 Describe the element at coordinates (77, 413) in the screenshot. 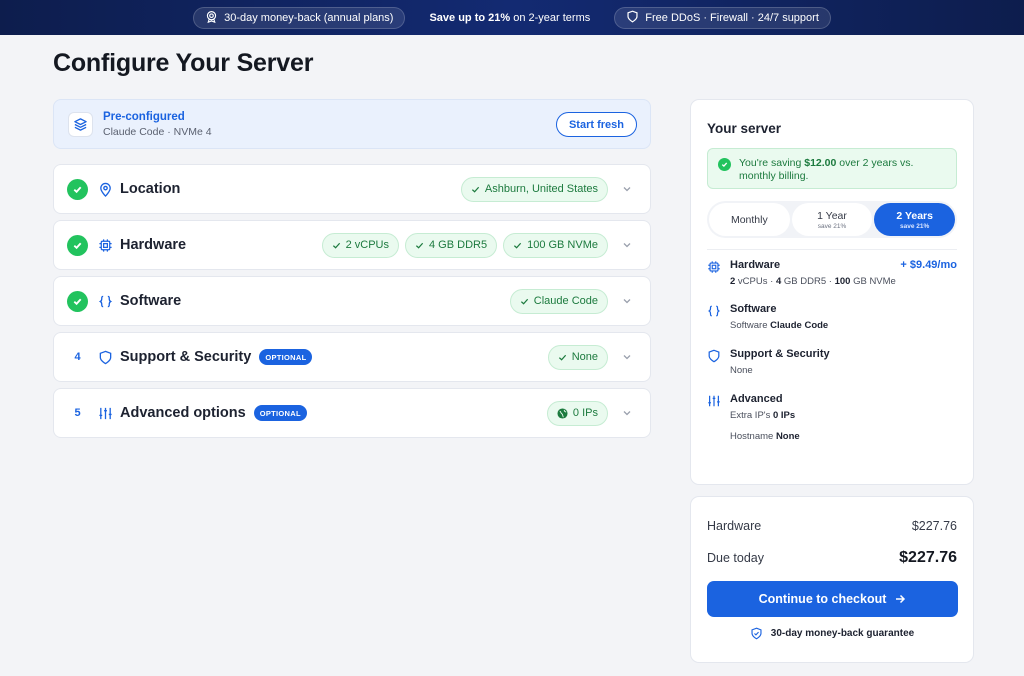

I see `step-number: 5` at that location.